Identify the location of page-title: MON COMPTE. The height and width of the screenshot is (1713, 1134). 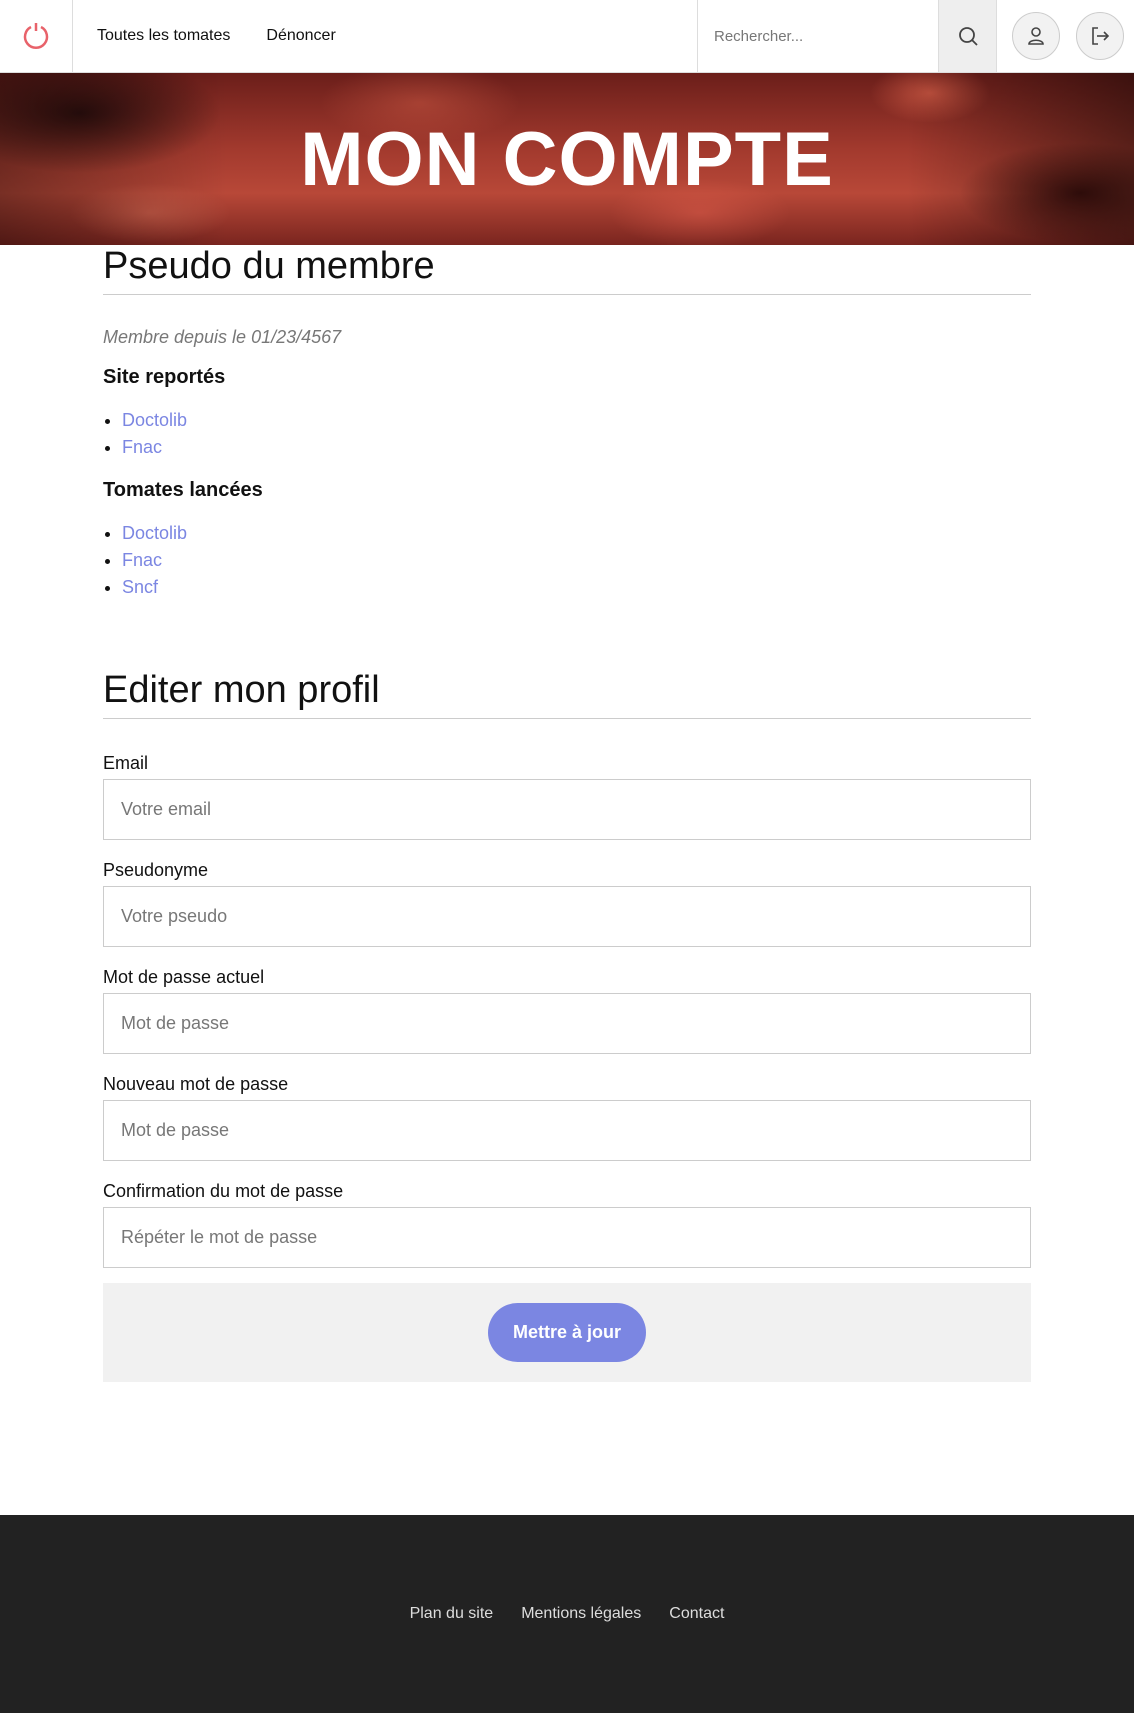
(567, 159).